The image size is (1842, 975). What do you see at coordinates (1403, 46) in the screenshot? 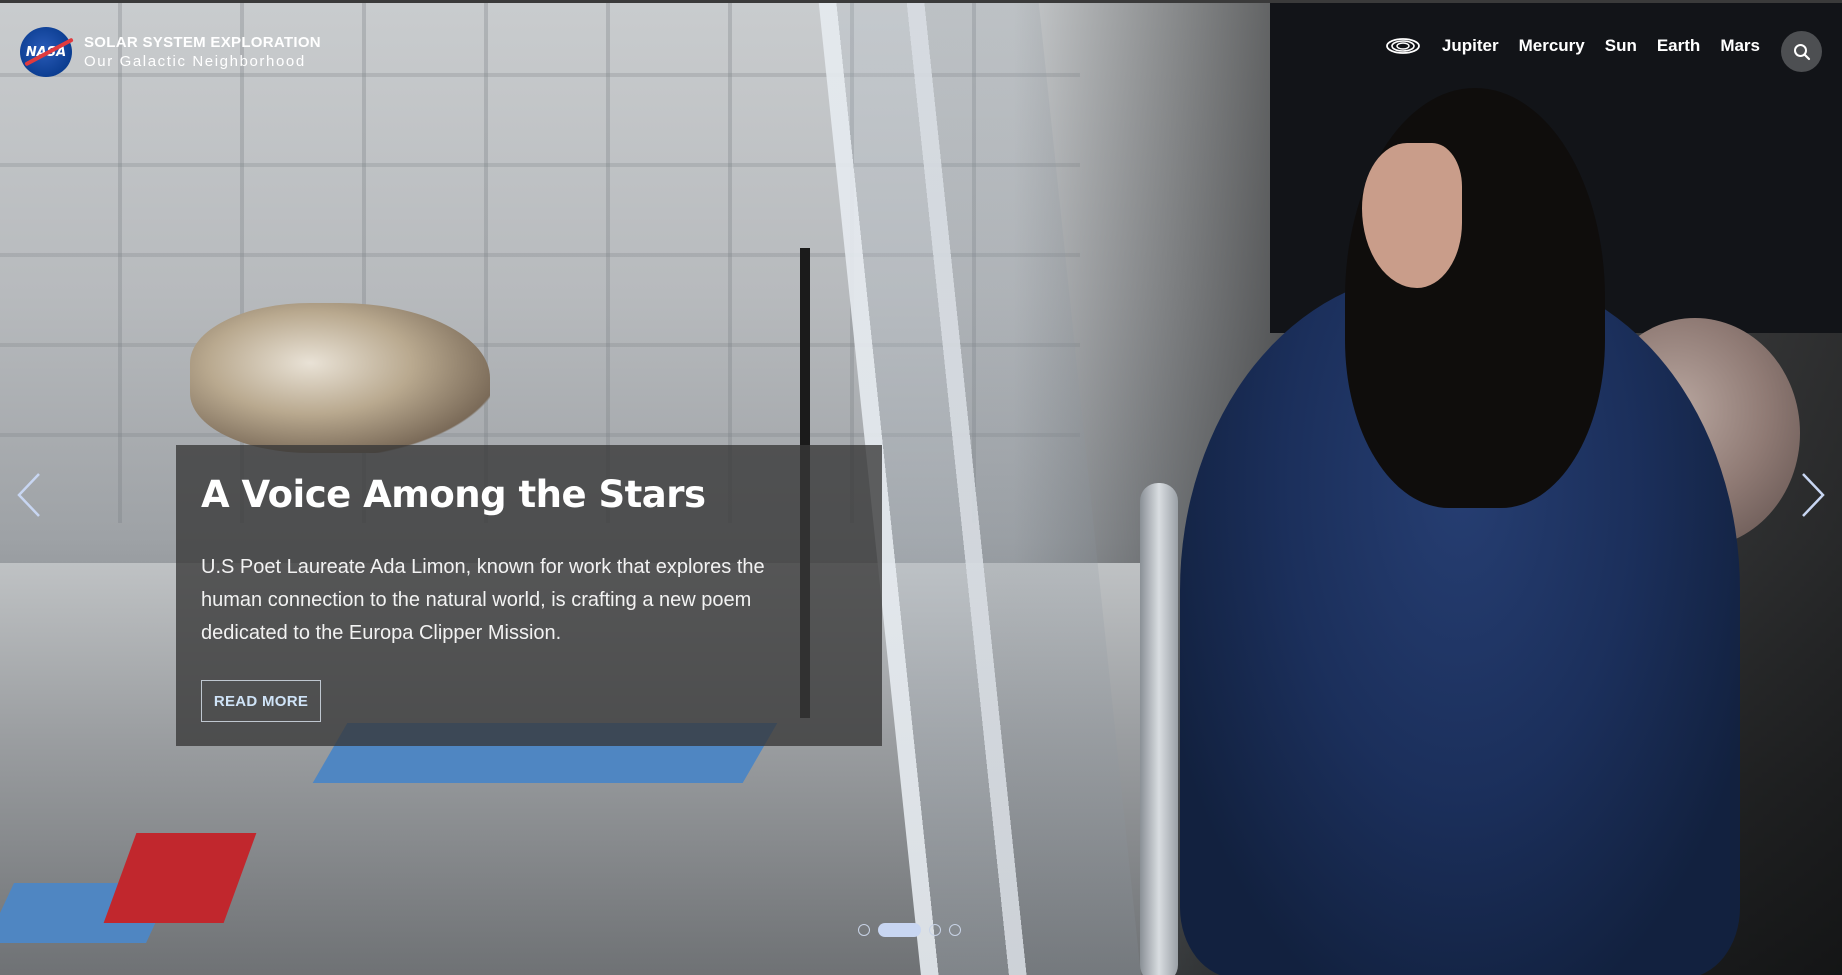
I see `galaxy-icon` at bounding box center [1403, 46].